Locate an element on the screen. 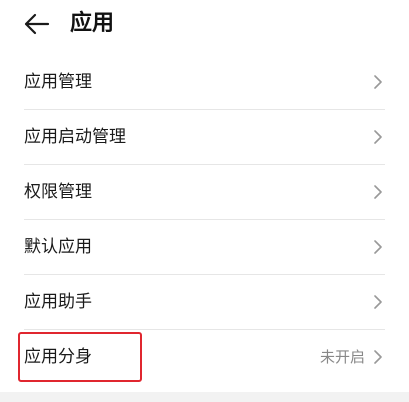  bottom-background-strip is located at coordinates (204, 397).